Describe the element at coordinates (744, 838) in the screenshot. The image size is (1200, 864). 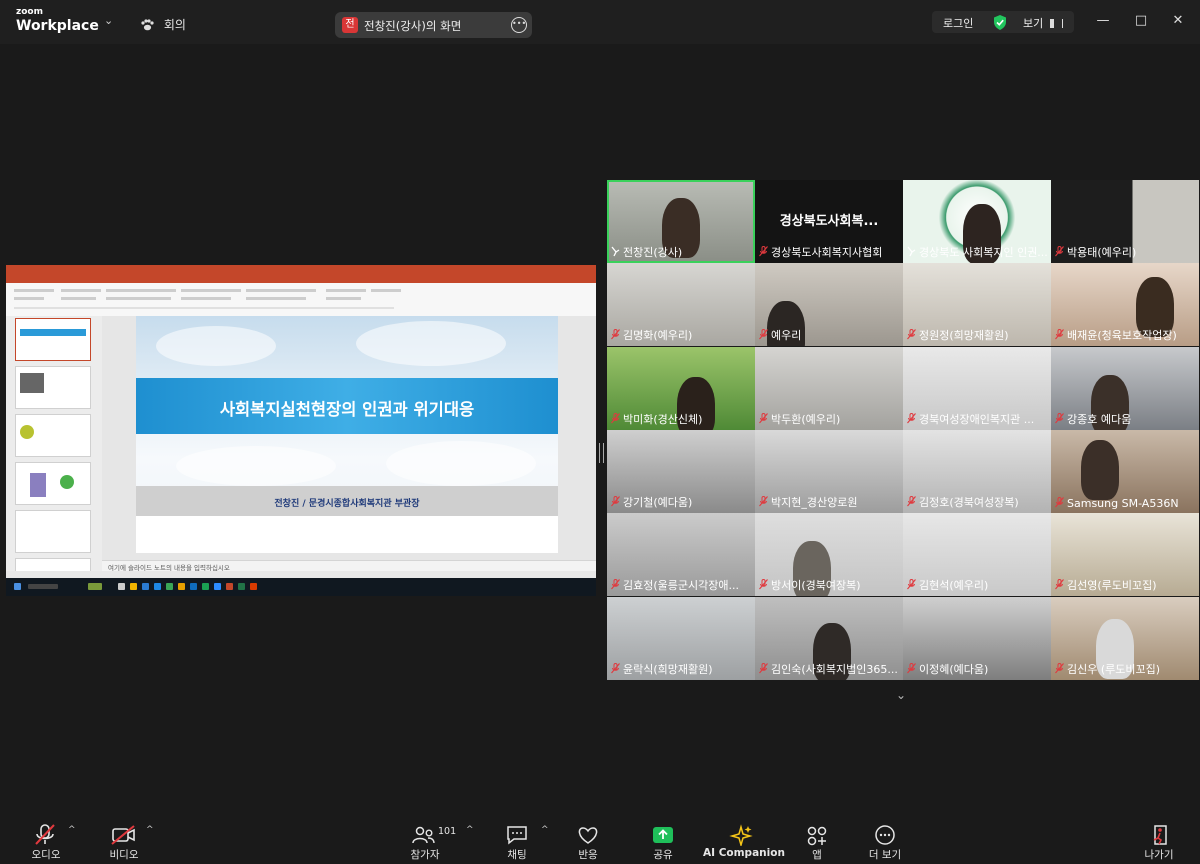
I see `ai-companion-button: AI Companion` at that location.